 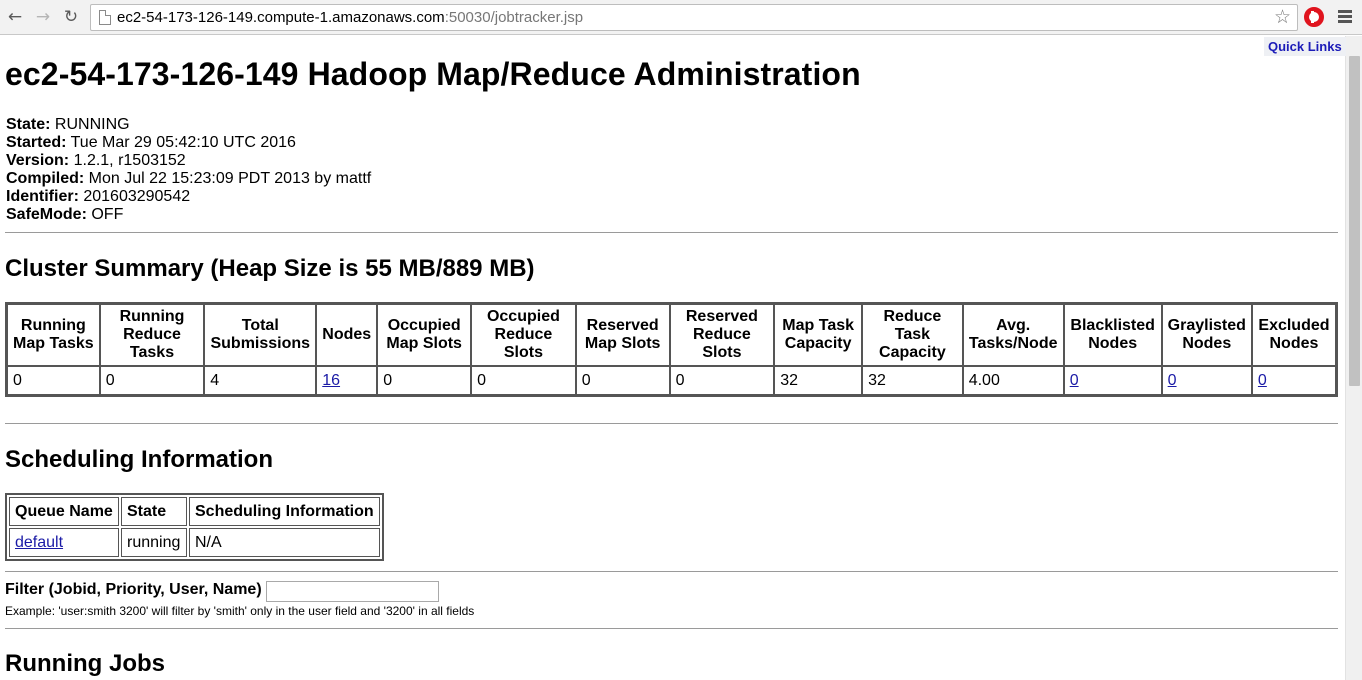 I want to click on nodes-cell: 16, so click(x=347, y=380).